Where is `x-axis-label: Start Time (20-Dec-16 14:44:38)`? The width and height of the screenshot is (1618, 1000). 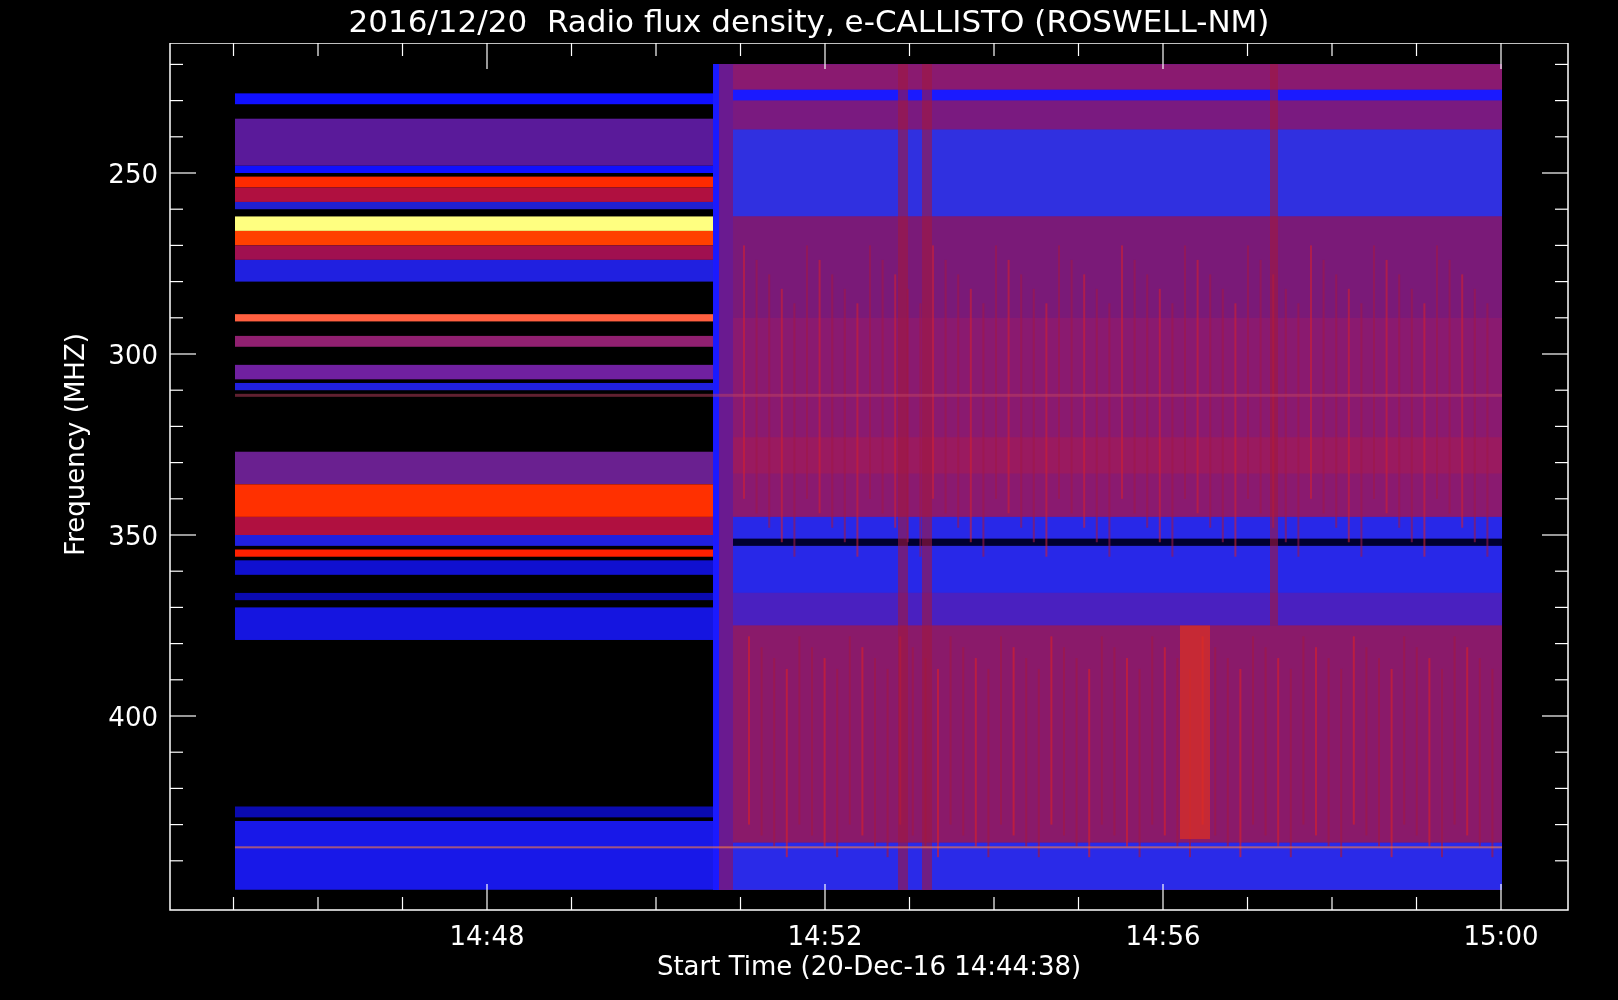
x-axis-label: Start Time (20-Dec-16 14:44:38) is located at coordinates (869, 966).